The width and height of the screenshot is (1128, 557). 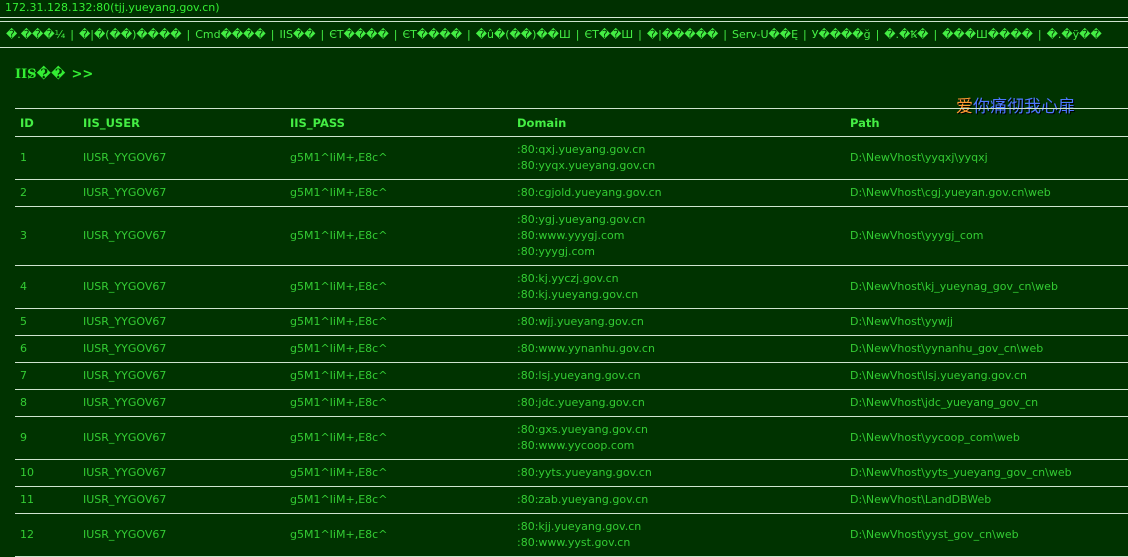 I want to click on table-header-row: ID IIS_USER IIS_PASS Domain Path, so click(x=571, y=122).